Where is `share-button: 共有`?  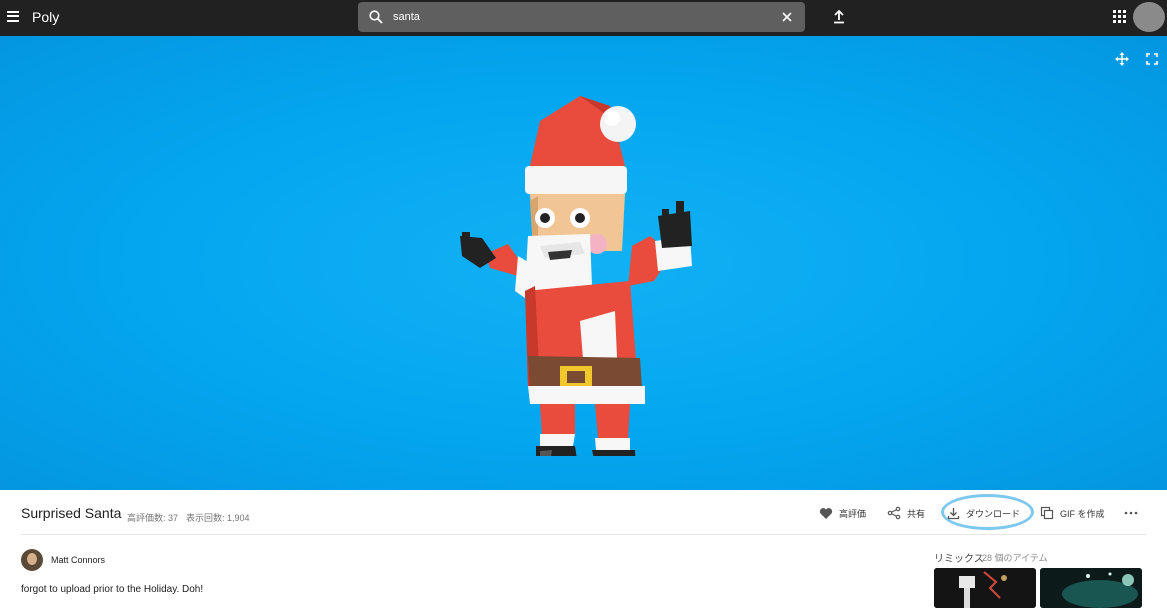 share-button: 共有 is located at coordinates (906, 513).